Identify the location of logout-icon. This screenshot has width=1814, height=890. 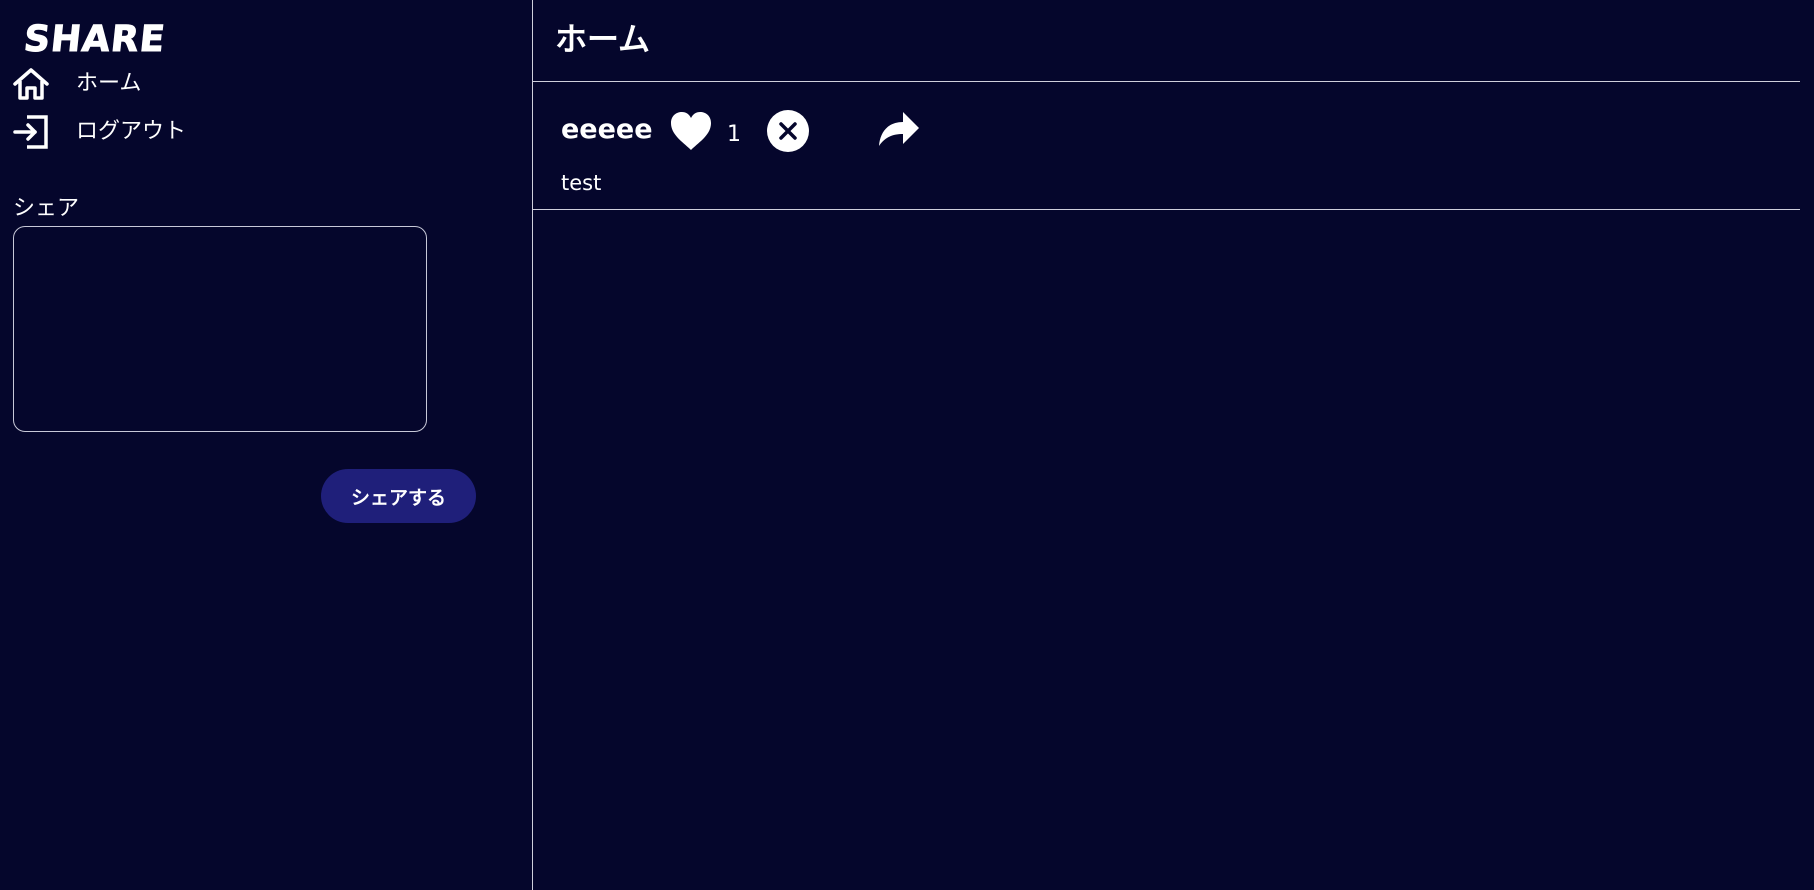
(31, 132).